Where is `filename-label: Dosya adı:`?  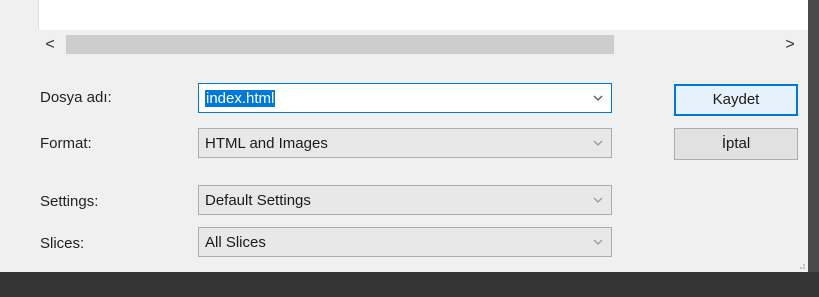
filename-label: Dosya adı: is located at coordinates (76, 97).